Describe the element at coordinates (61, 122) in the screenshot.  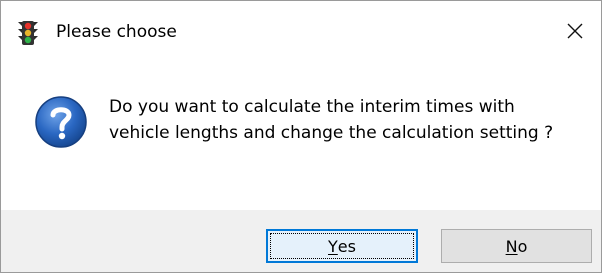
I see `question-icon` at that location.